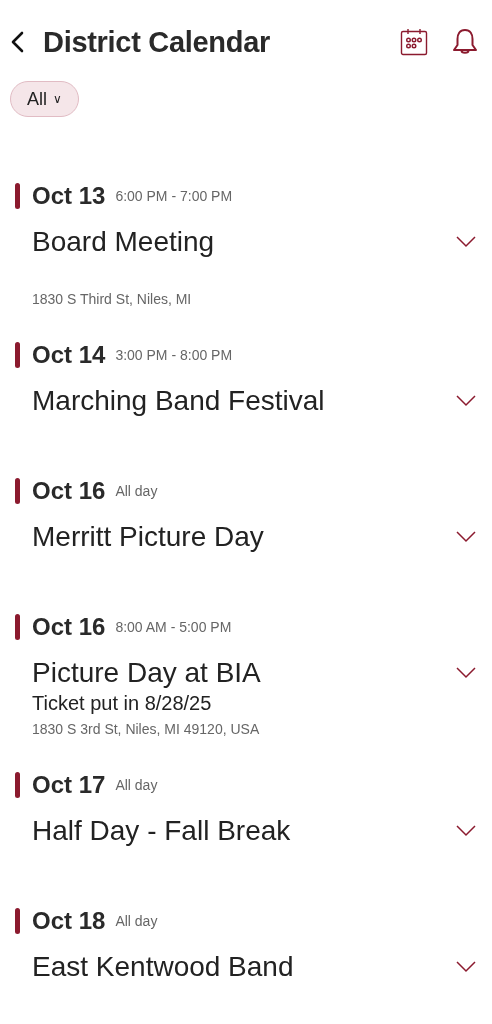  I want to click on event-date: Oct 17, so click(69, 785).